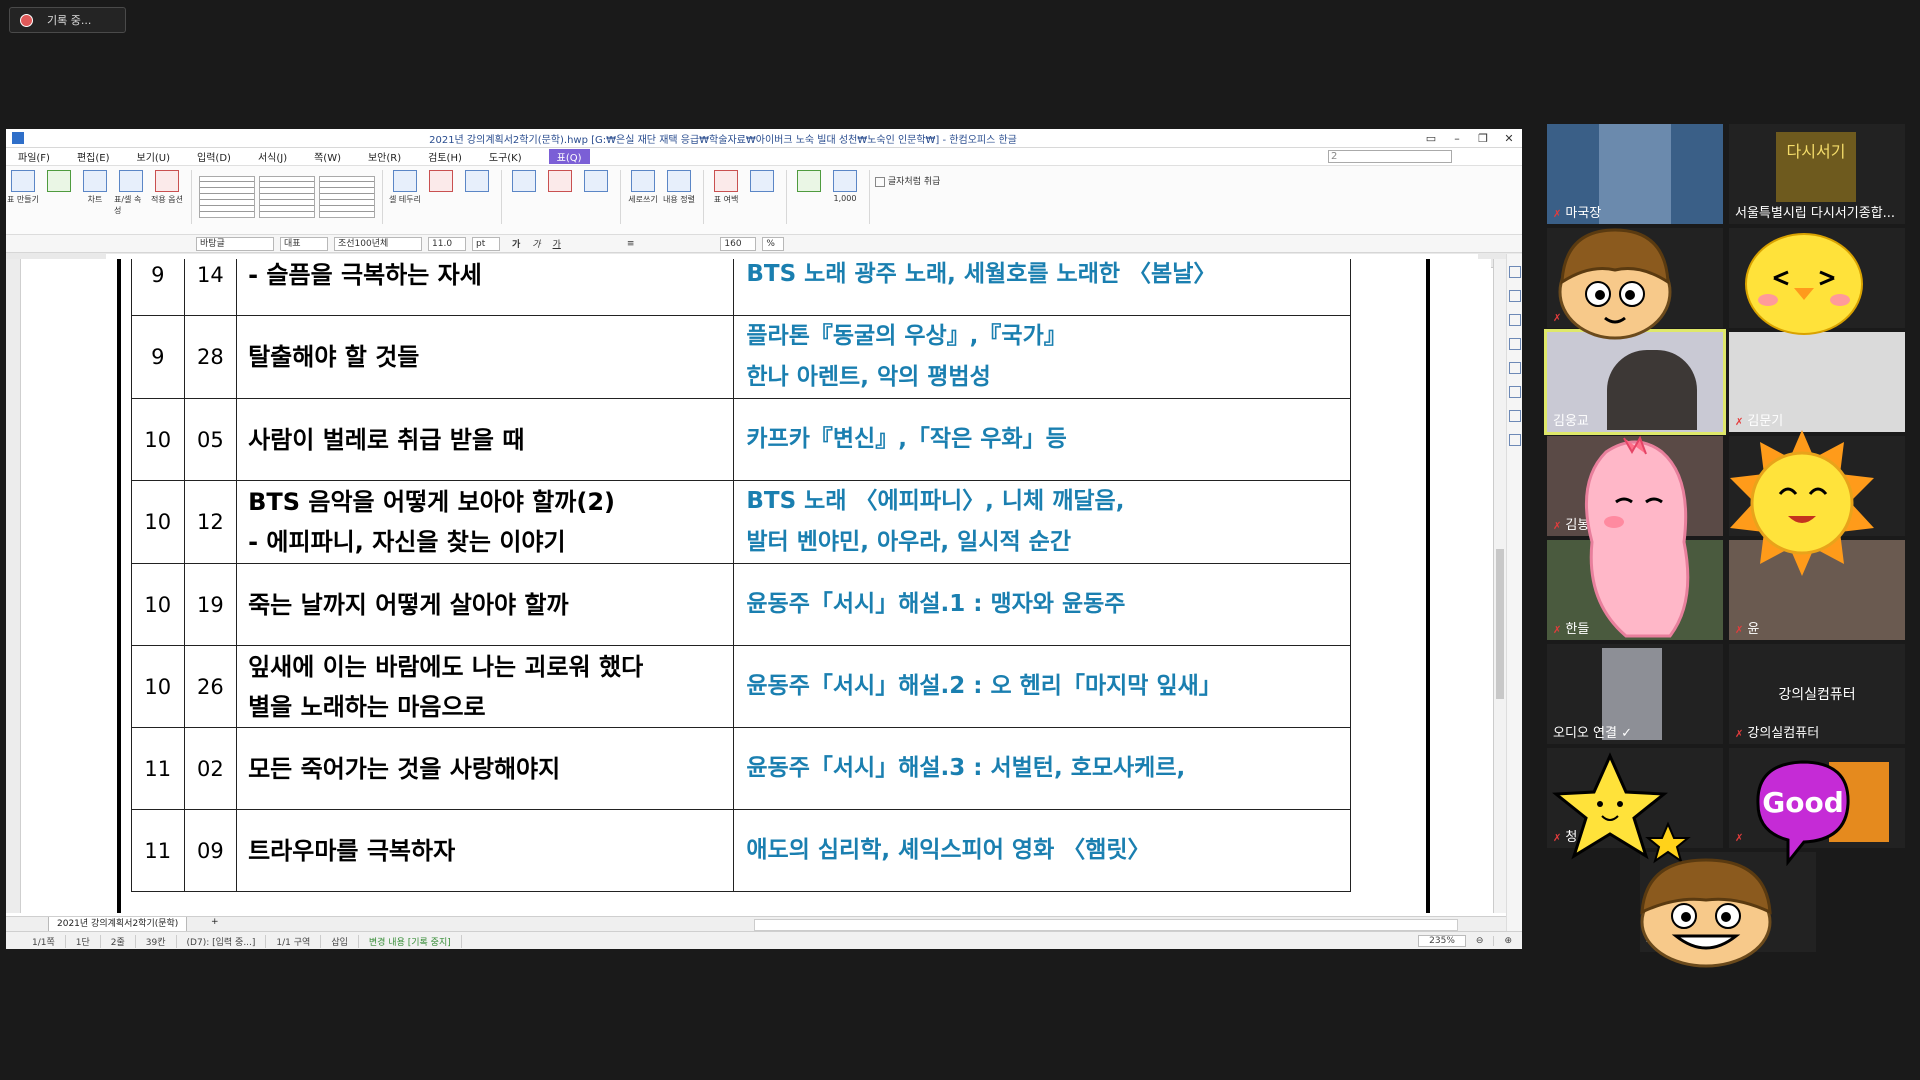  I want to click on topic-cell: 사람이 벌레로 취급 받을 때, so click(485, 439).